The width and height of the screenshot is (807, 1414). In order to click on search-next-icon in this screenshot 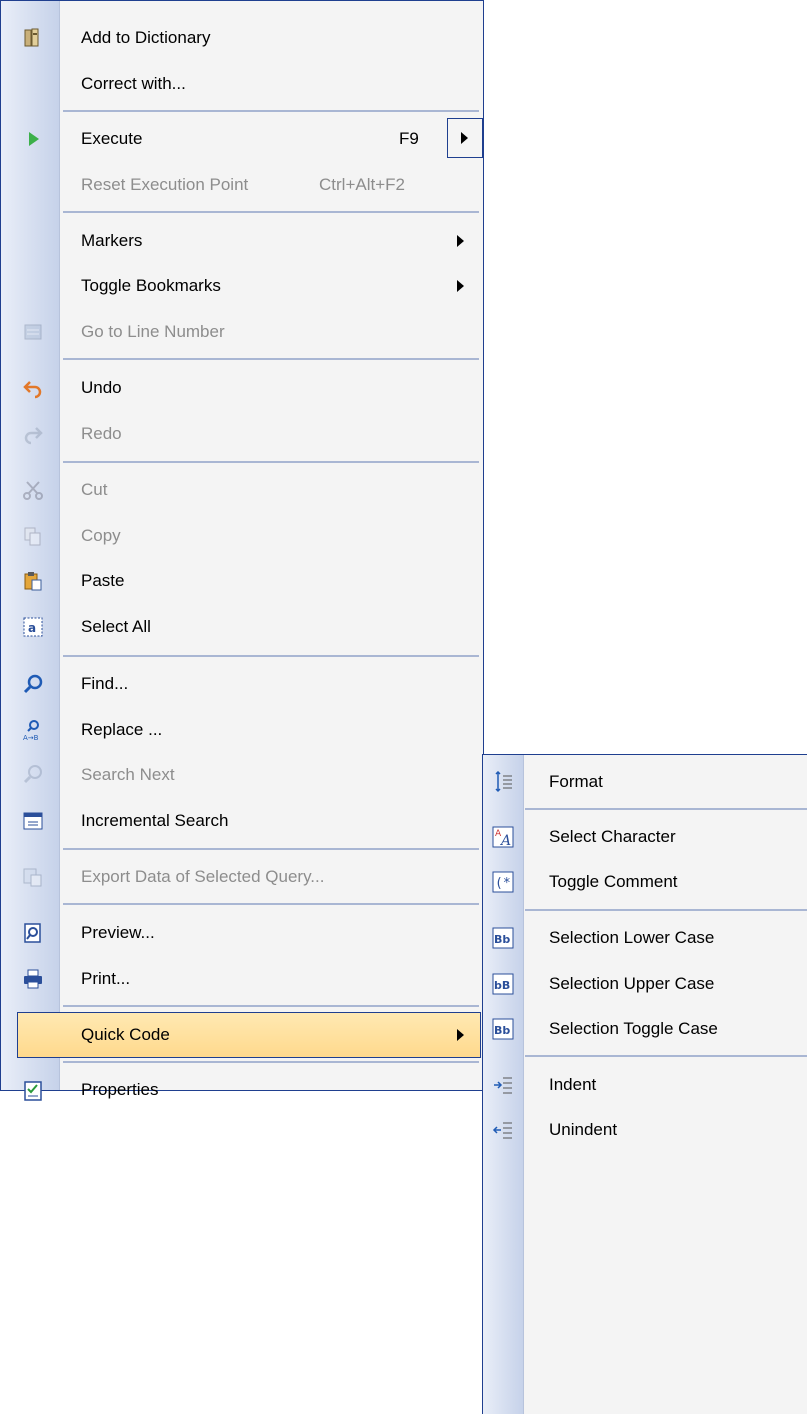, I will do `click(33, 775)`.